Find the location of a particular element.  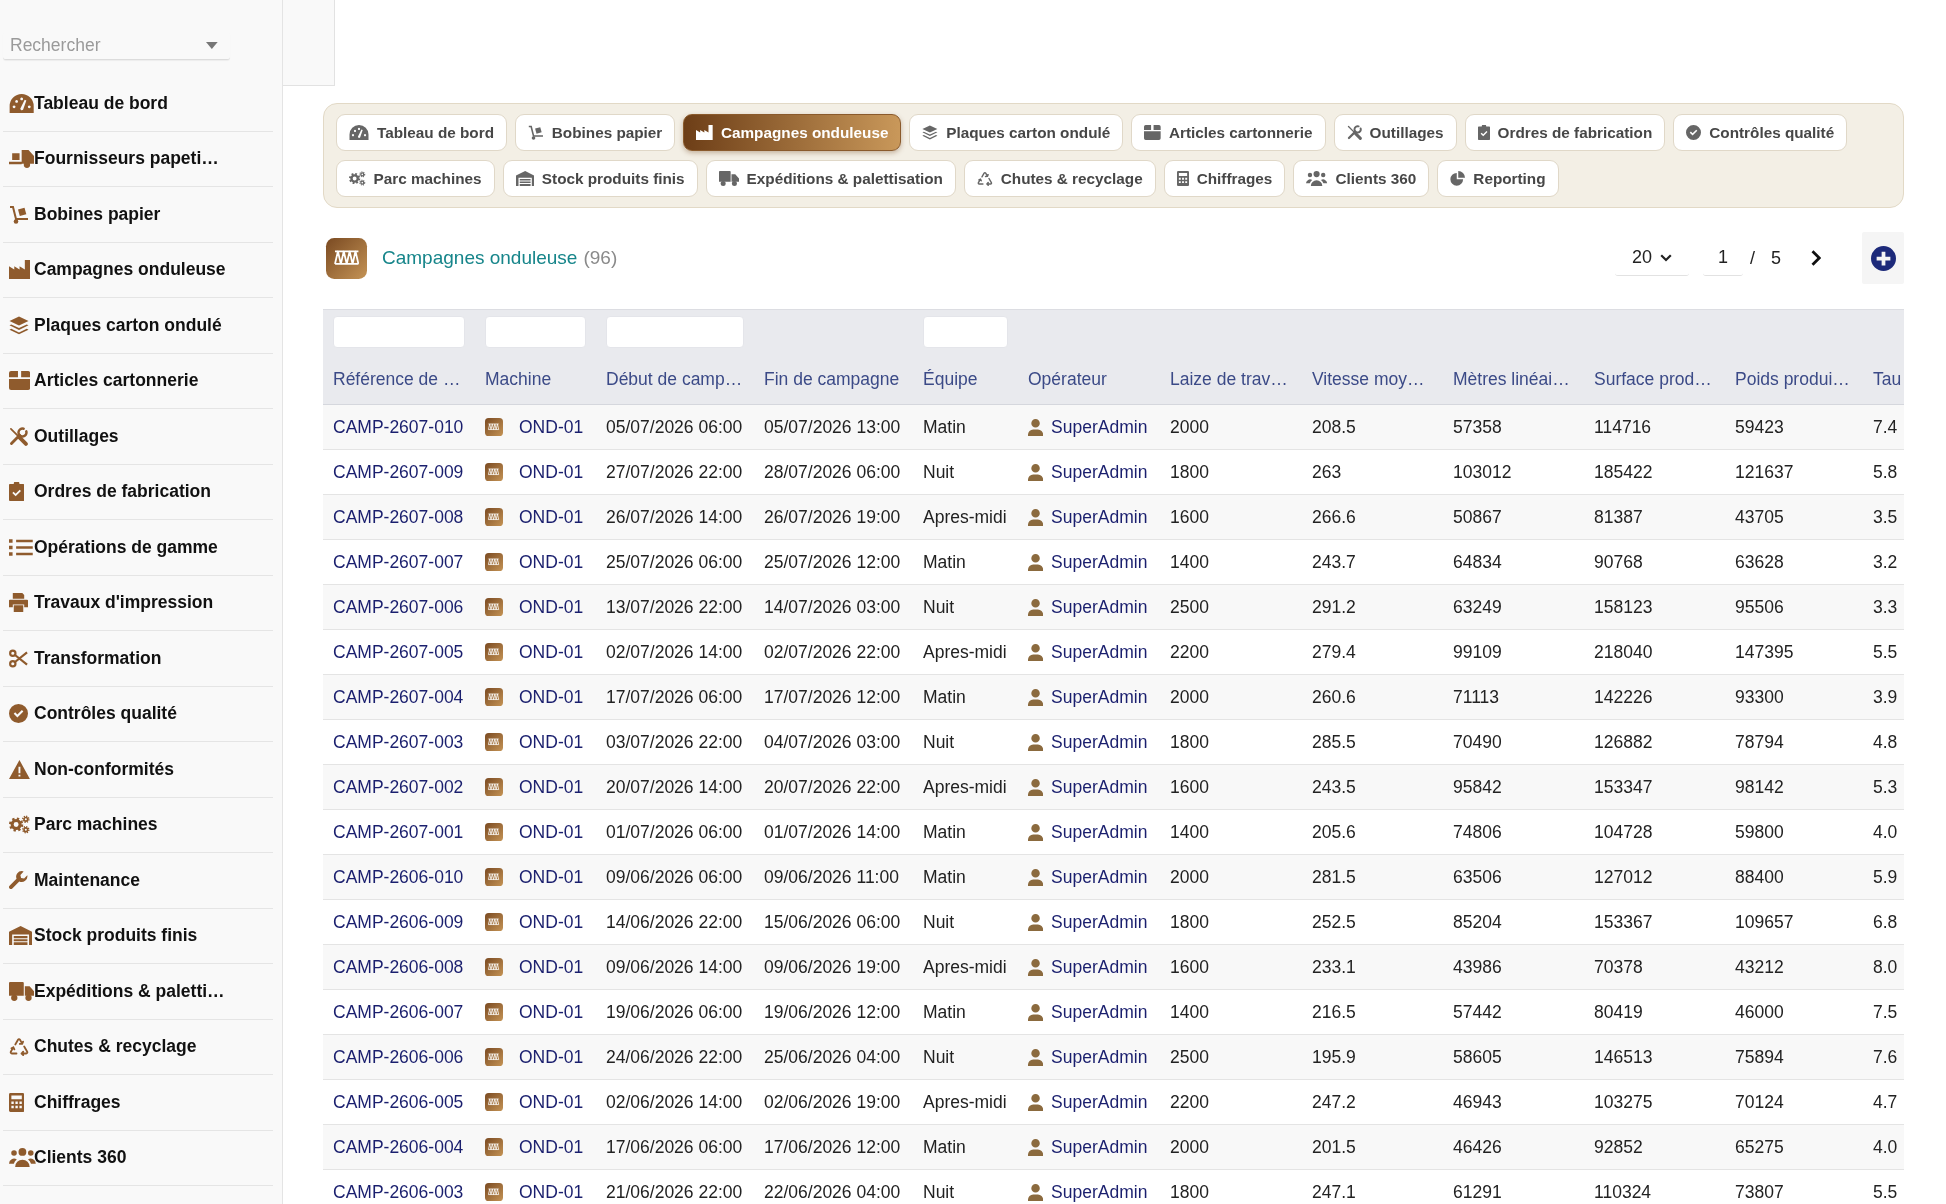

sidebar-item: Transformation is located at coordinates (138, 659).